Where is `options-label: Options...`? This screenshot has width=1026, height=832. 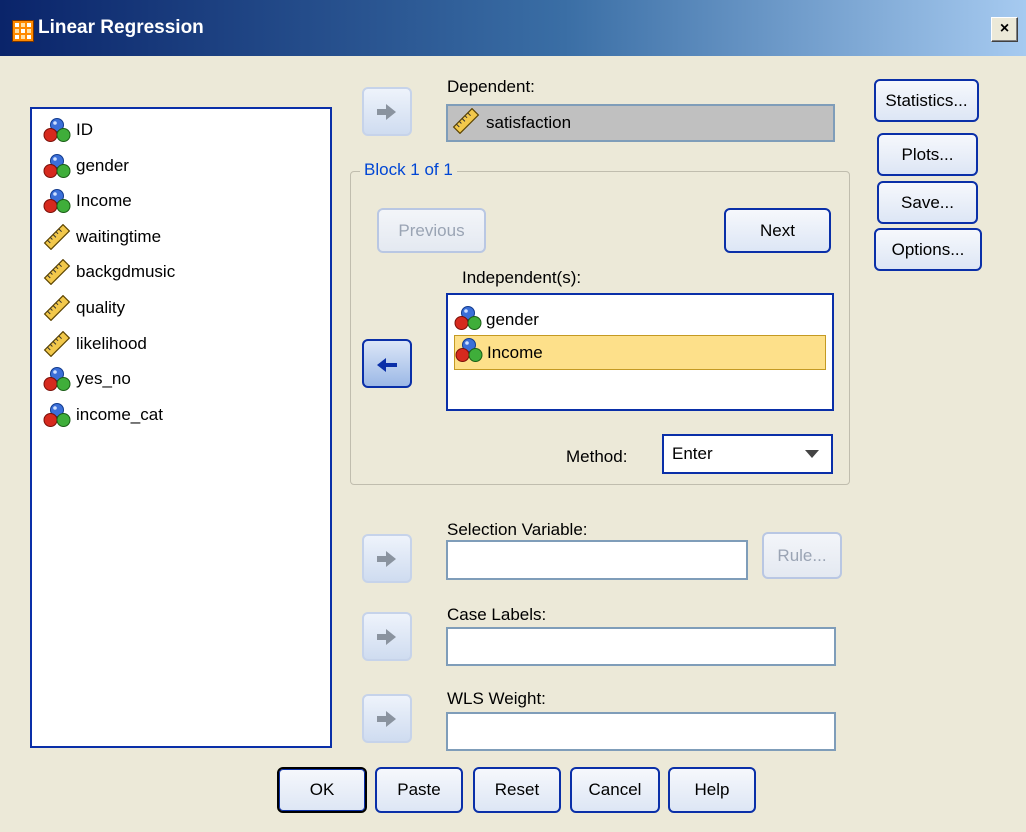 options-label: Options... is located at coordinates (928, 249).